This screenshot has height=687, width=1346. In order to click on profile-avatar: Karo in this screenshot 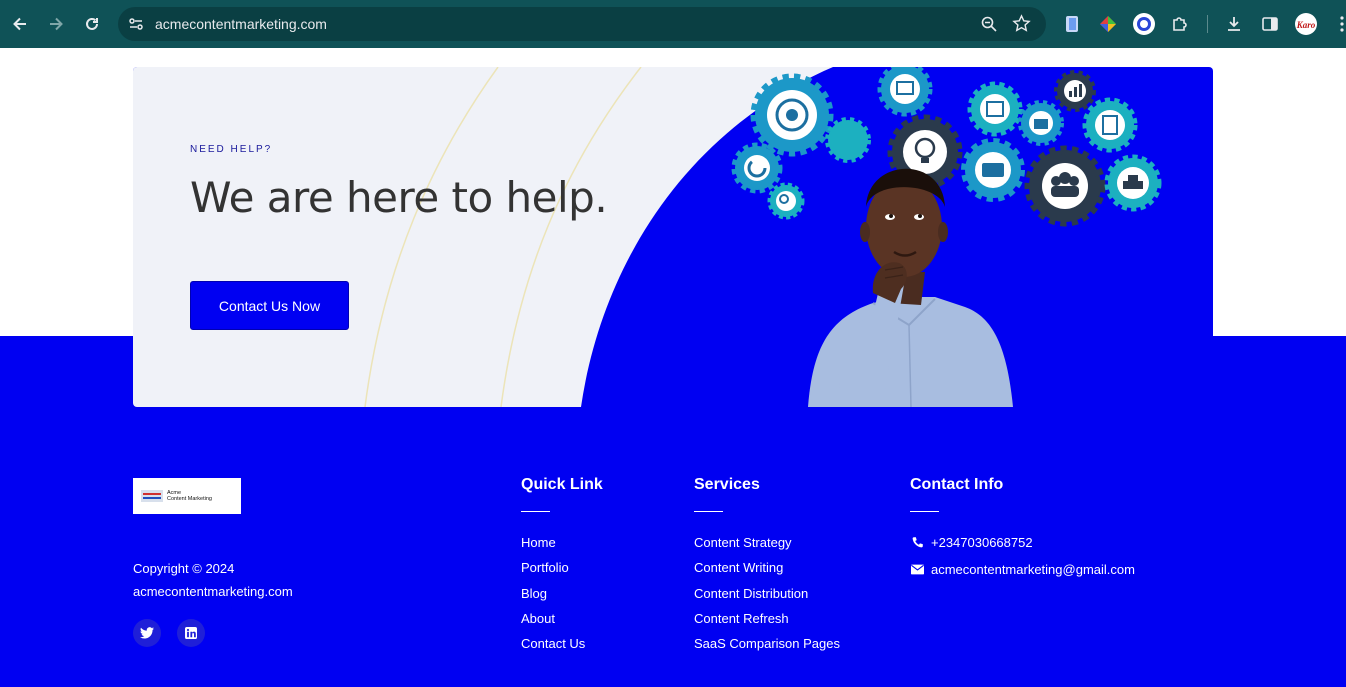, I will do `click(1306, 24)`.